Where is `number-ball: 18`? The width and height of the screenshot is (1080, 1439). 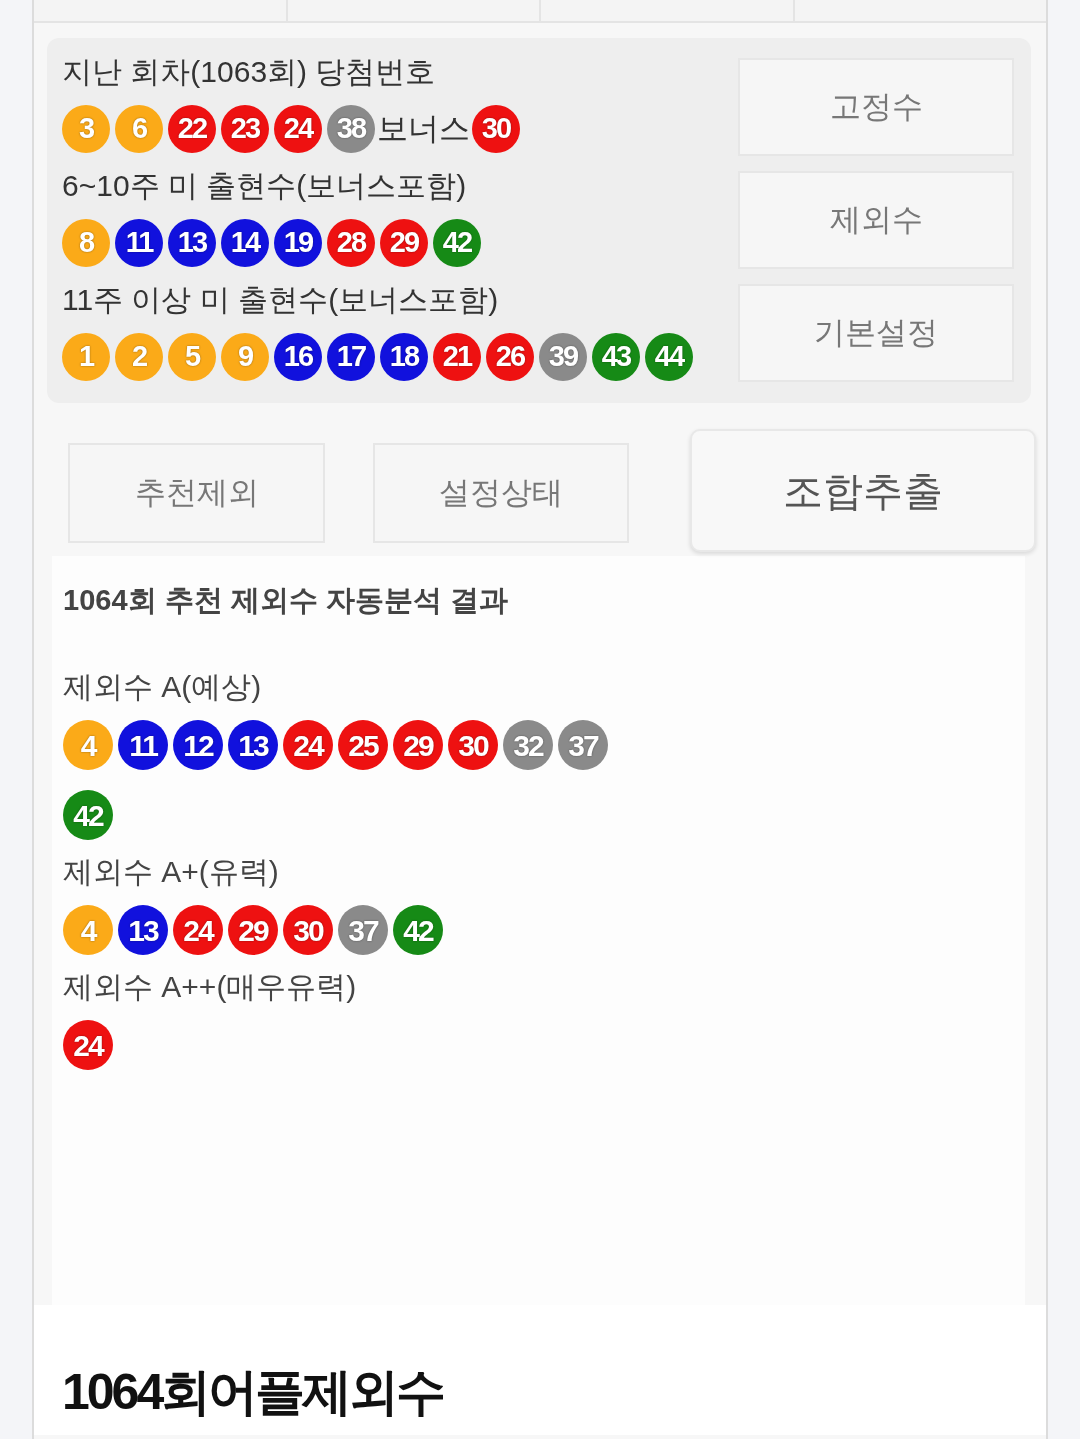 number-ball: 18 is located at coordinates (404, 357).